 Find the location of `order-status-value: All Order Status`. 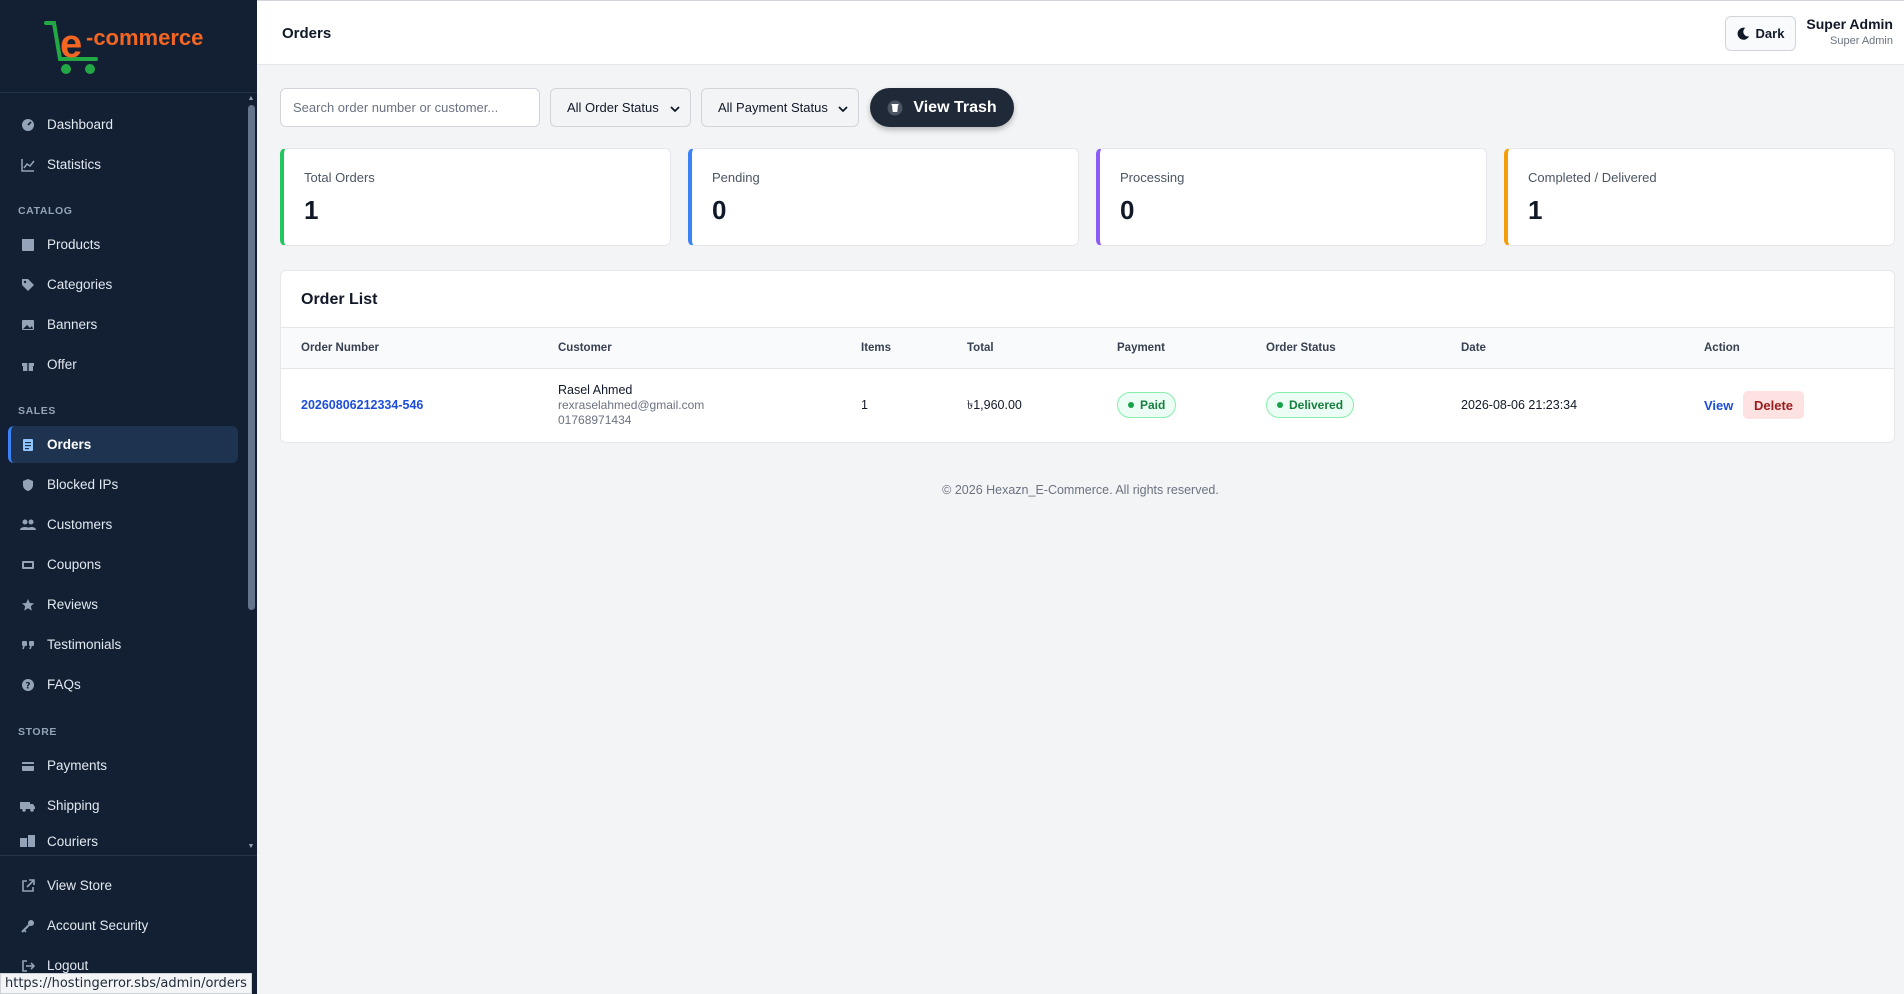

order-status-value: All Order Status is located at coordinates (613, 107).